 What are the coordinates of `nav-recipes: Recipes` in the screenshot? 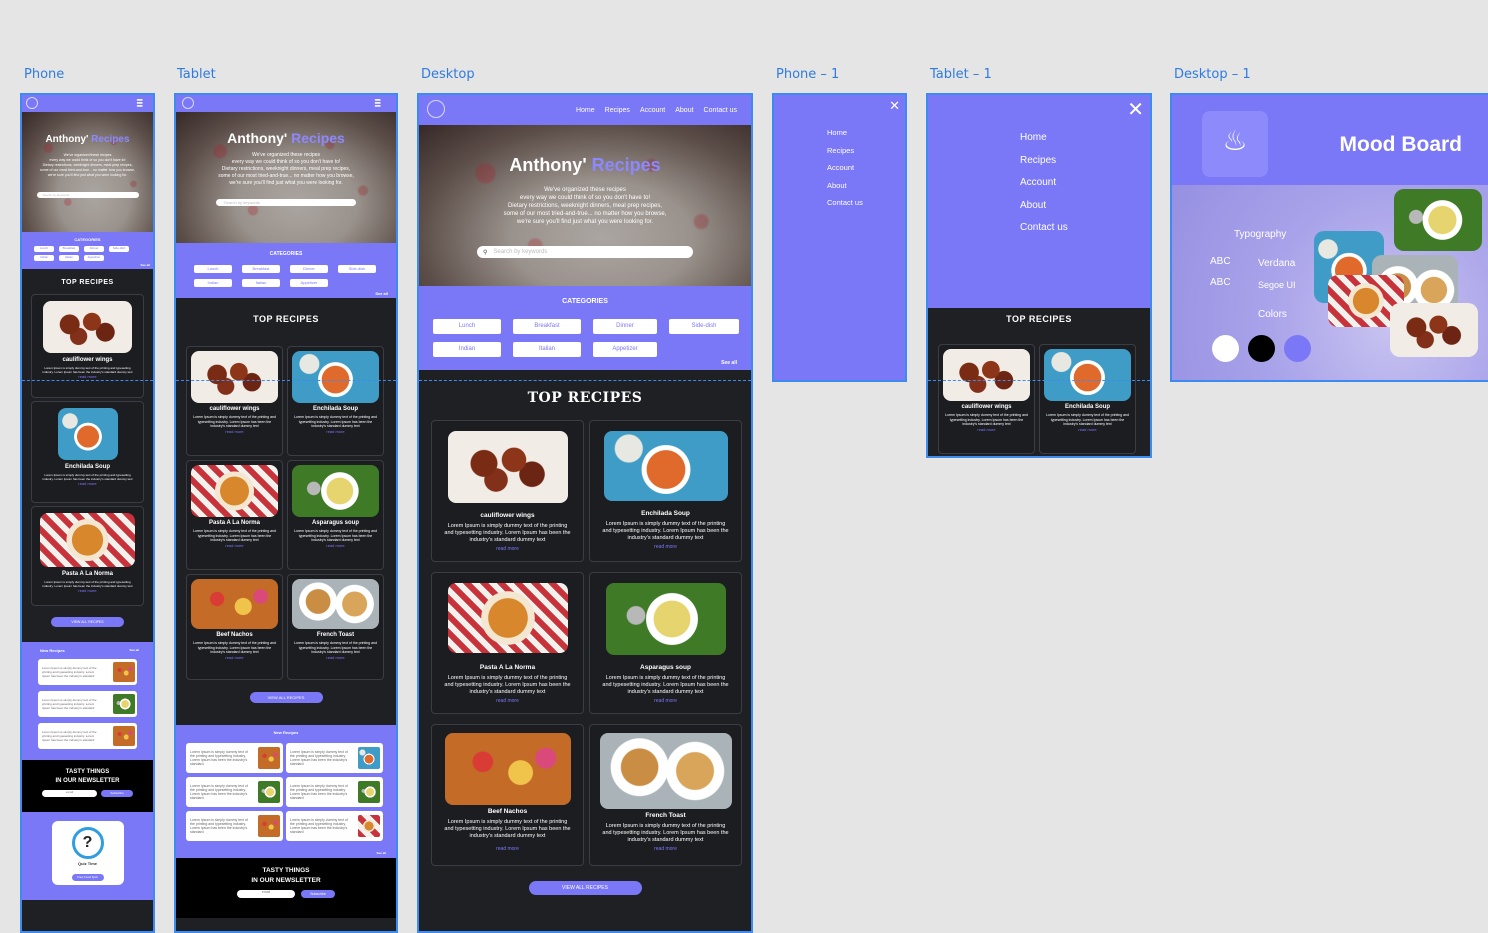 It's located at (617, 110).